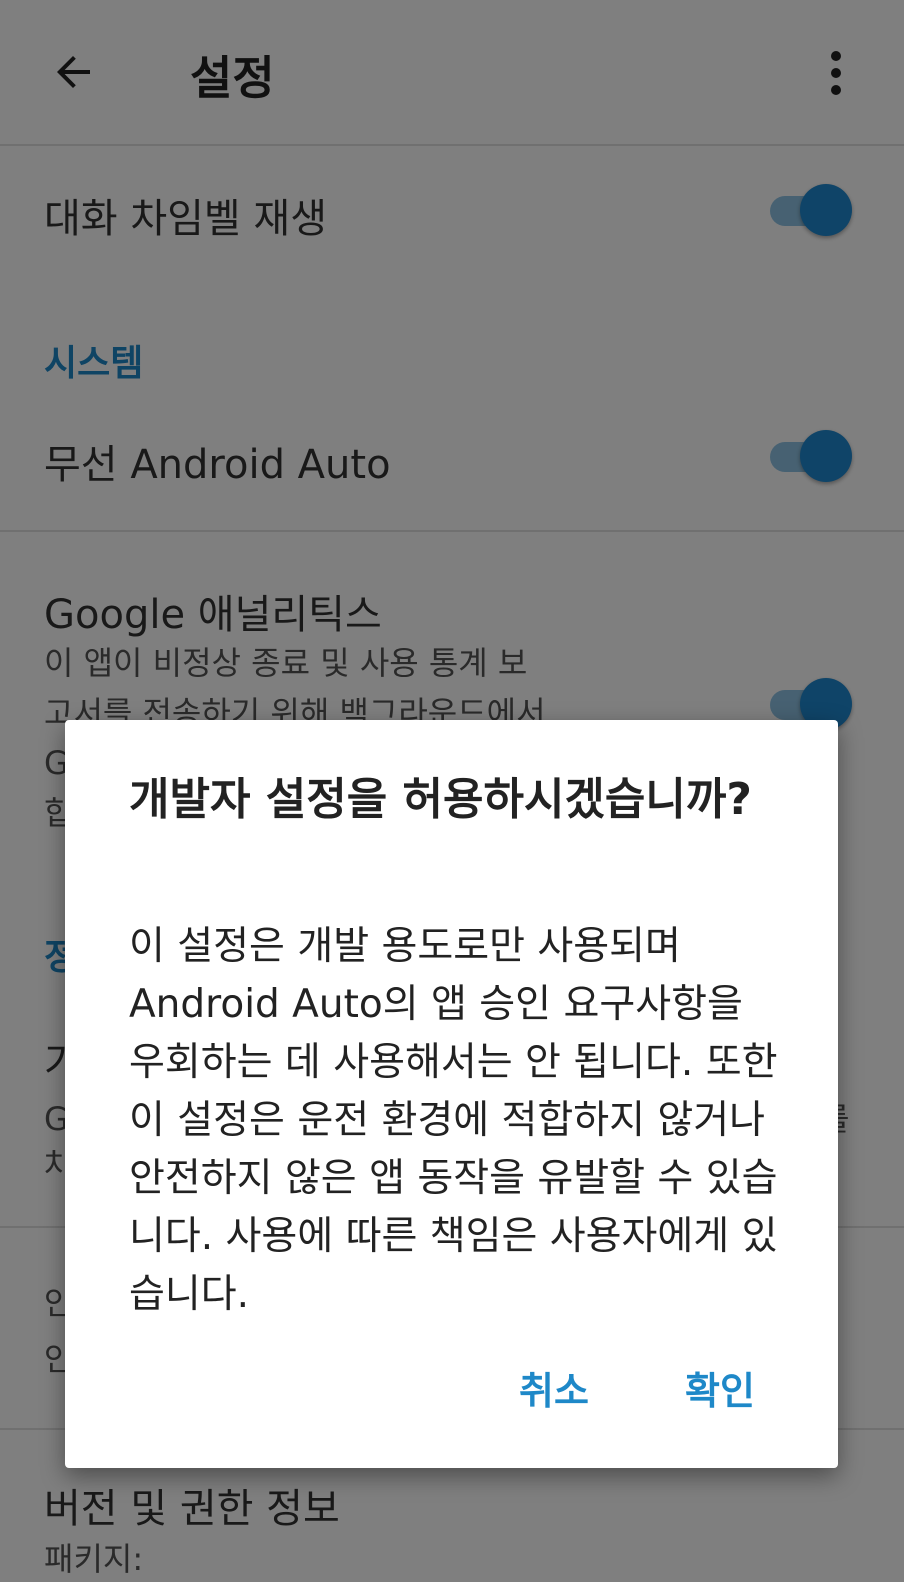  I want to click on ok-button: 확인, so click(720, 1387).